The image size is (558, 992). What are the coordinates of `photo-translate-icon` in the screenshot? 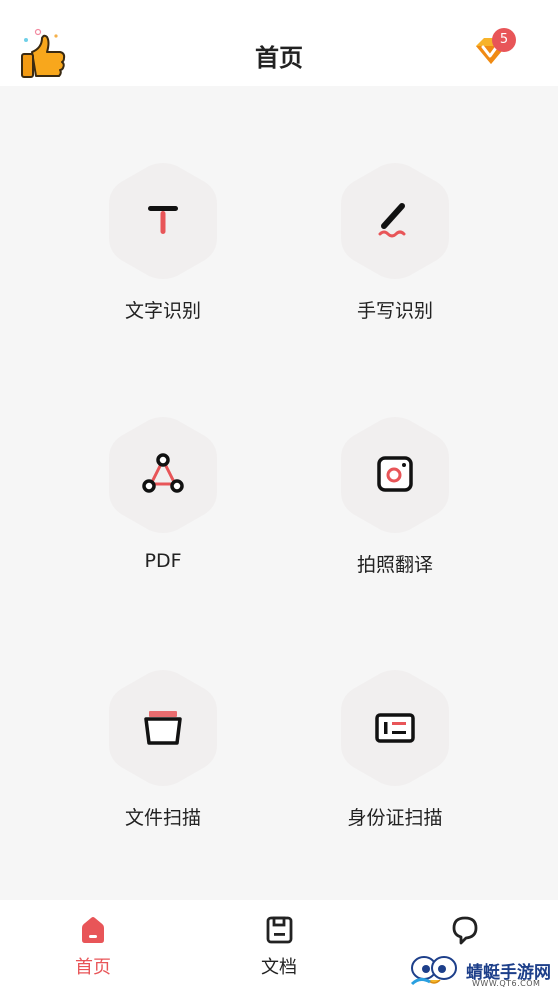 It's located at (395, 474).